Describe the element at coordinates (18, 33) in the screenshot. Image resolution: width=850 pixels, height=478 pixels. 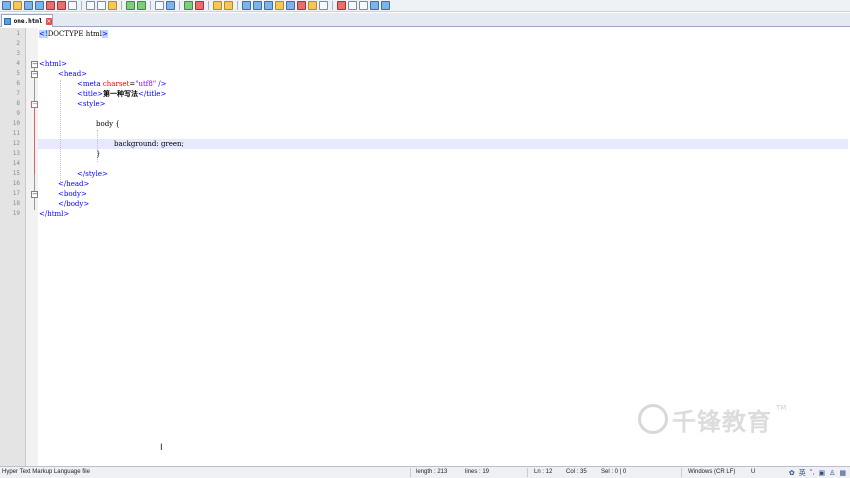
I see `line-number: 1` at that location.